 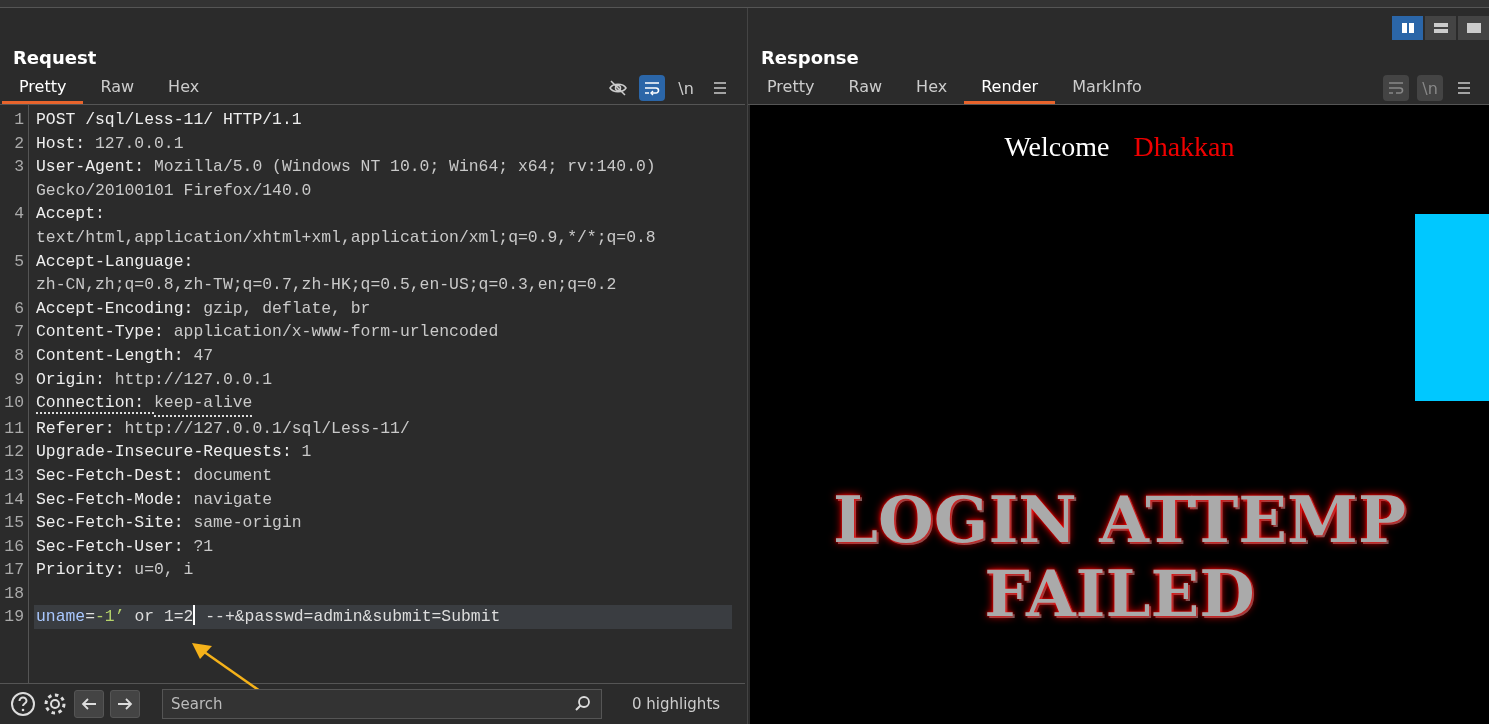 I want to click on search-icon, so click(x=583, y=704).